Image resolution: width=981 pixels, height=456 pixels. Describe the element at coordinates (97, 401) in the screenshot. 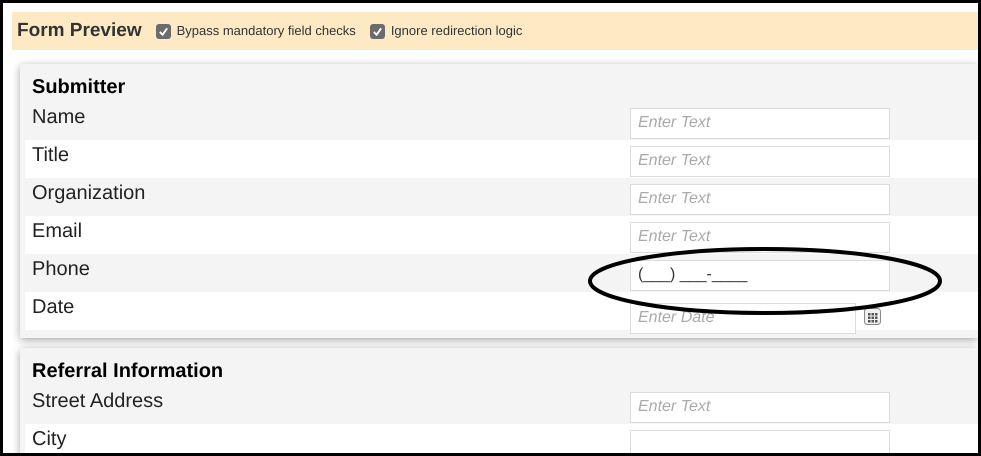

I see `field-label: Street Address` at that location.